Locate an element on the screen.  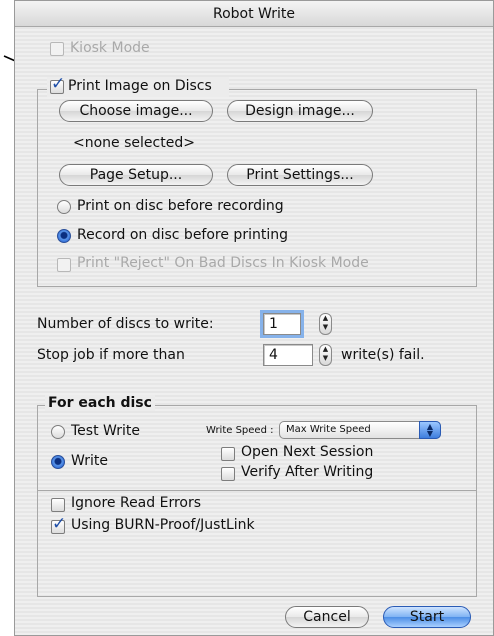
verify-after-writing-label: Verify After Writing is located at coordinates (307, 472).